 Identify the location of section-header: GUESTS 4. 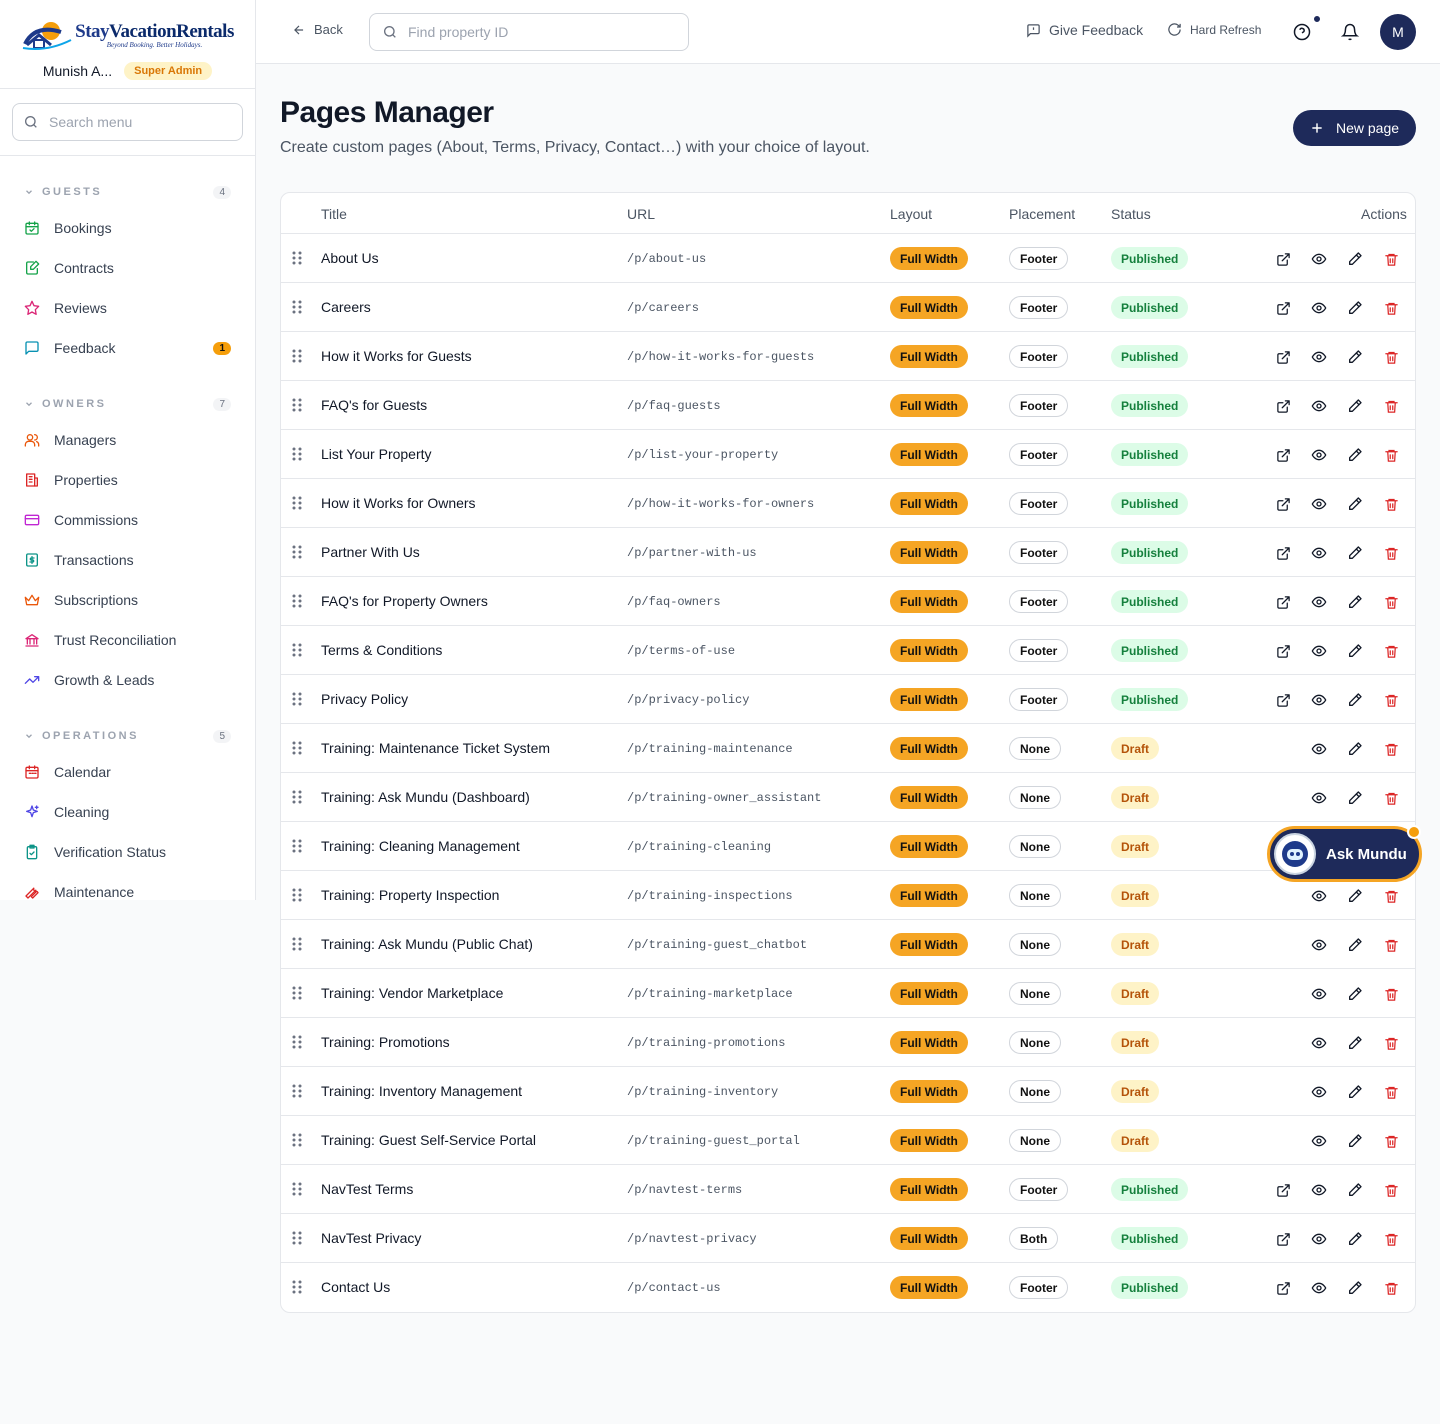
(127, 192).